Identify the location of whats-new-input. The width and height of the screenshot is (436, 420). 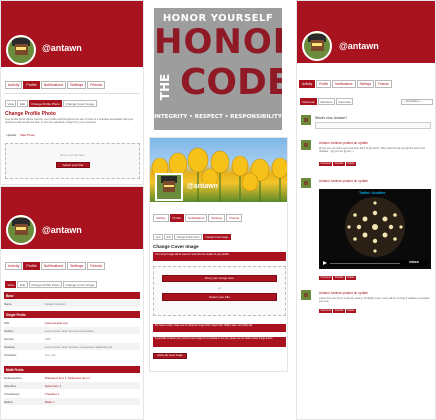
(373, 125).